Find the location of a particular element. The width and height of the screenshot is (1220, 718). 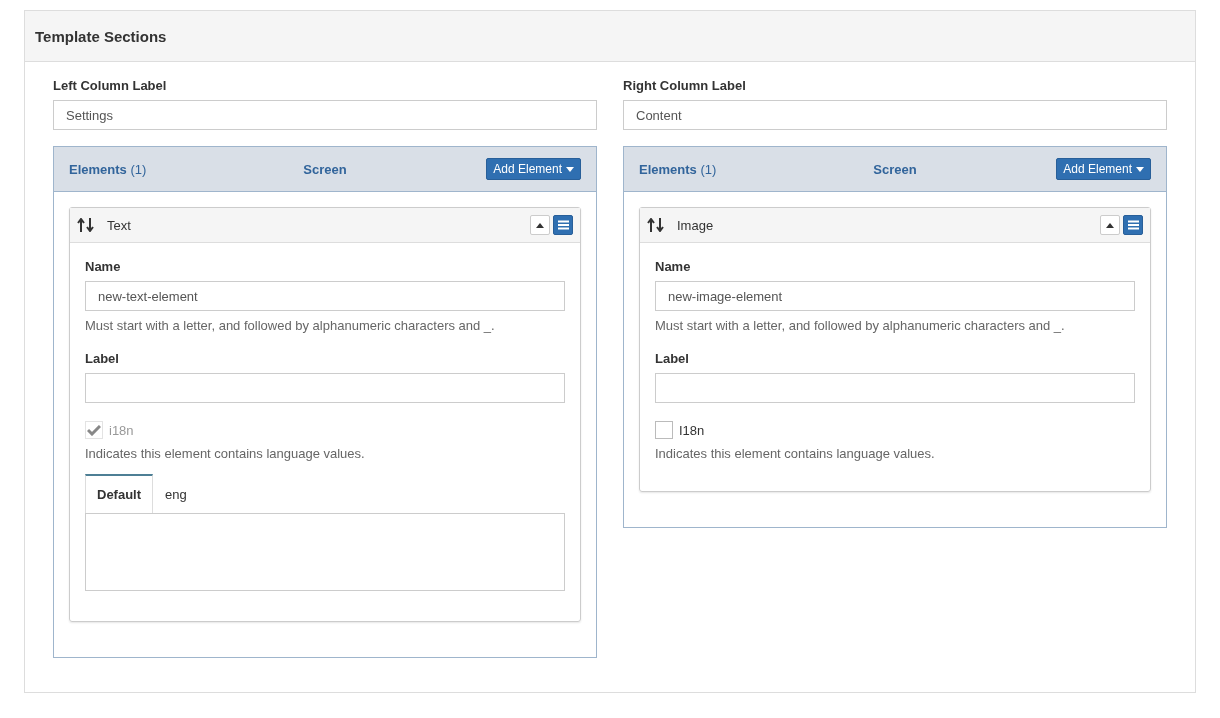

column-label: Left Column Label is located at coordinates (110, 85).